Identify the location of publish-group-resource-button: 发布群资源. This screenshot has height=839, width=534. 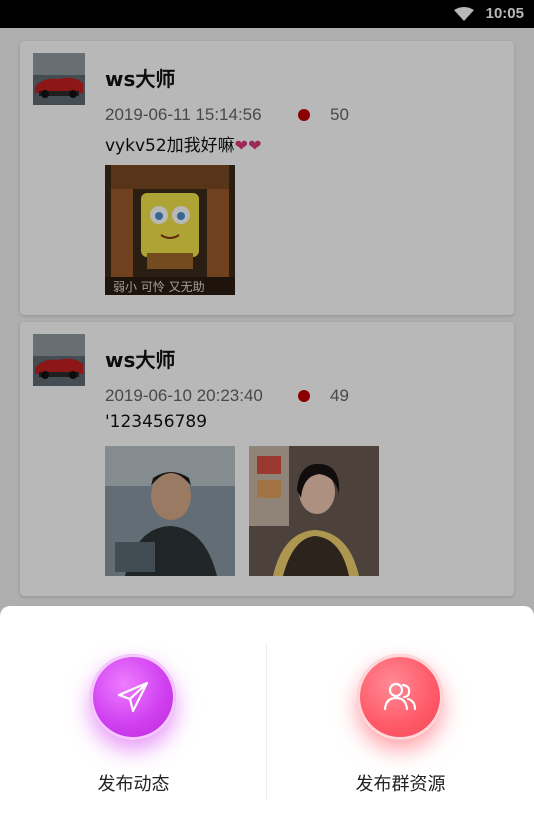
(400, 722).